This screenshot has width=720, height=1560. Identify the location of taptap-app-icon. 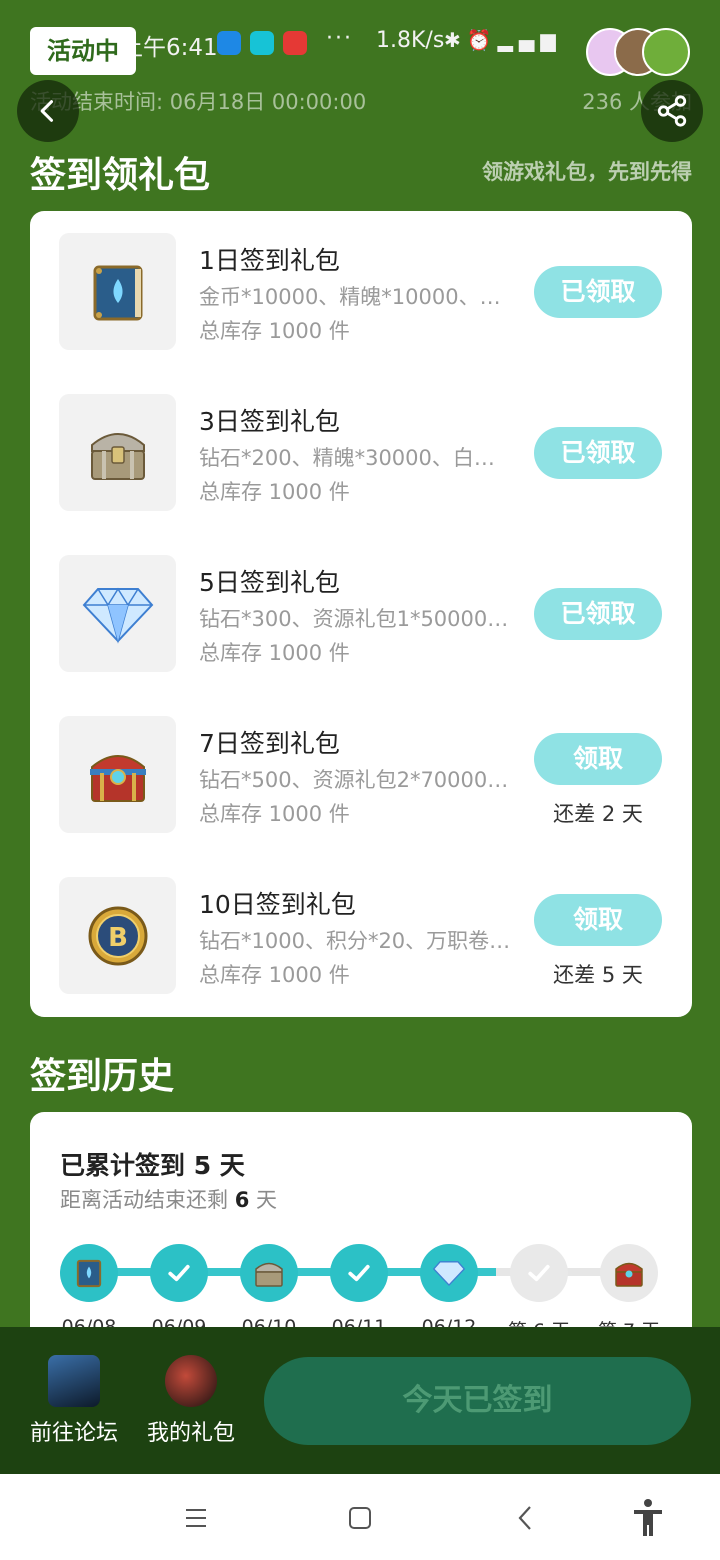
(262, 43).